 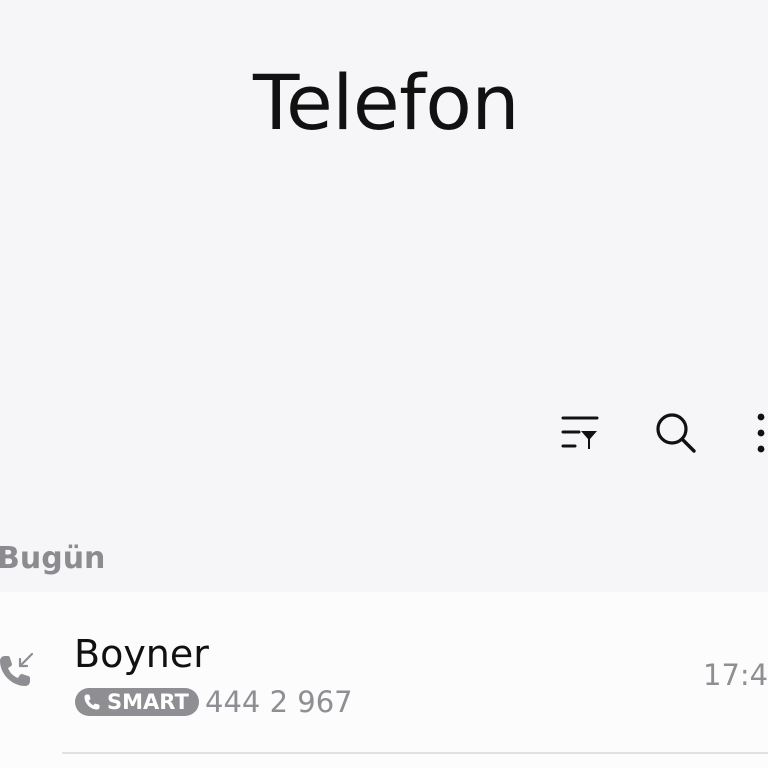 I want to click on search-button, so click(x=676, y=433).